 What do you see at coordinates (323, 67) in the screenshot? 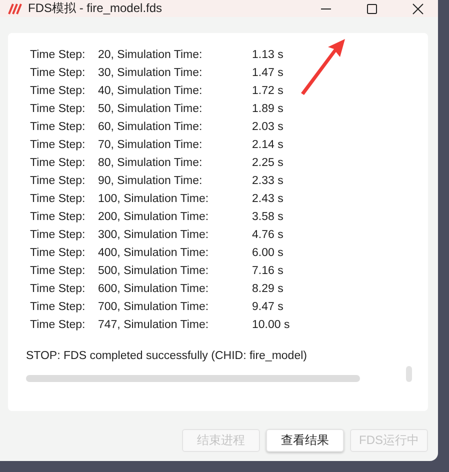
I see `annotation-arrow` at bounding box center [323, 67].